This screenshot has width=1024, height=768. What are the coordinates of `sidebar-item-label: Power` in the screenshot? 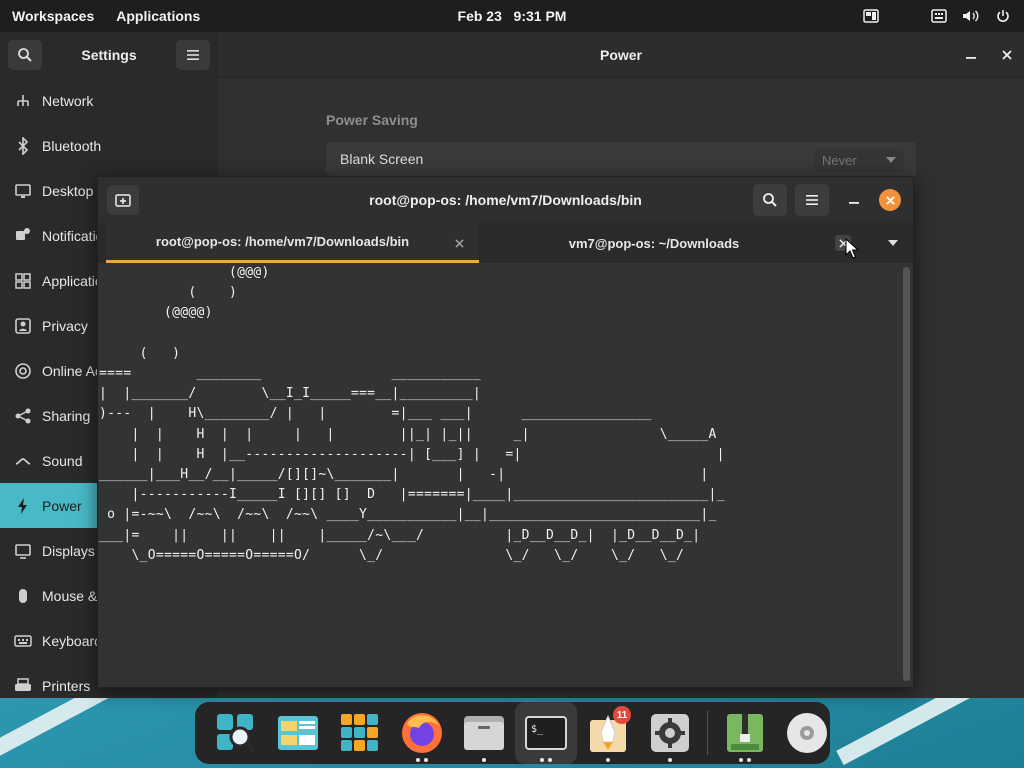 It's located at (62, 505).